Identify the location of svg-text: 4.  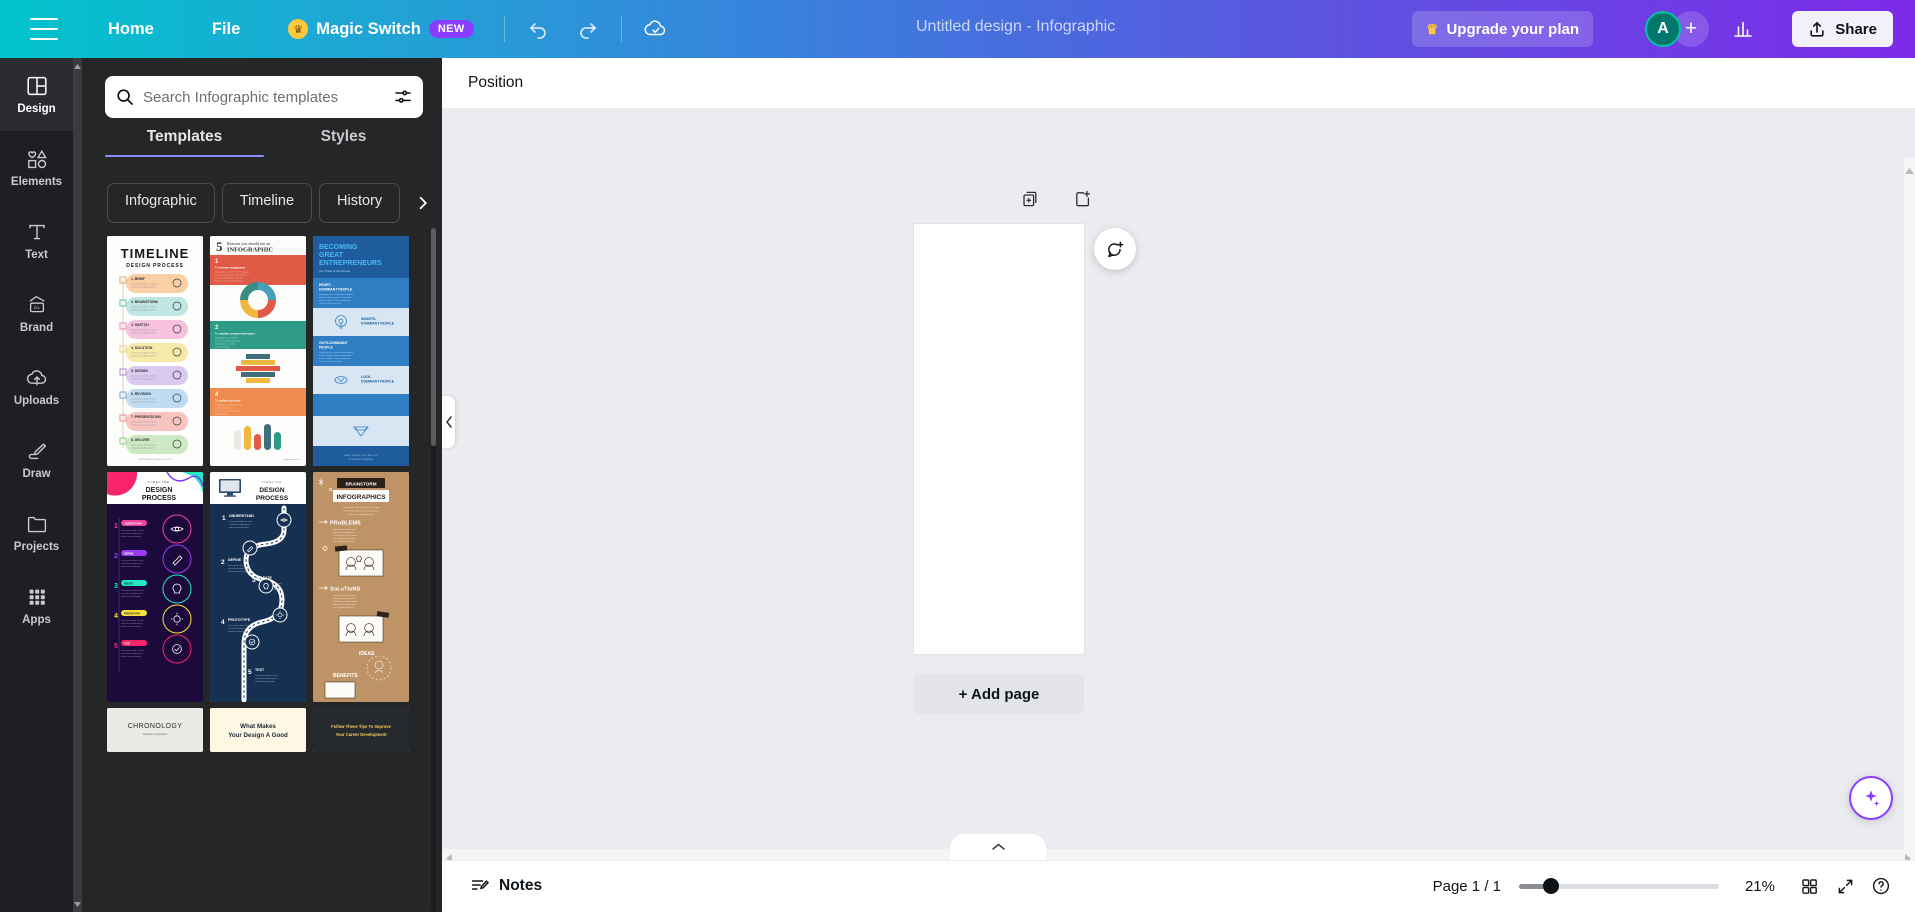
(116, 616).